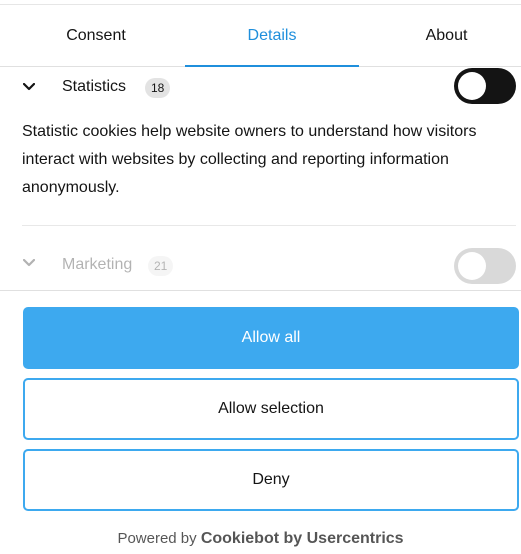 Image resolution: width=521 pixels, height=554 pixels. What do you see at coordinates (161, 266) in the screenshot?
I see `cookie-count-badge: 21` at bounding box center [161, 266].